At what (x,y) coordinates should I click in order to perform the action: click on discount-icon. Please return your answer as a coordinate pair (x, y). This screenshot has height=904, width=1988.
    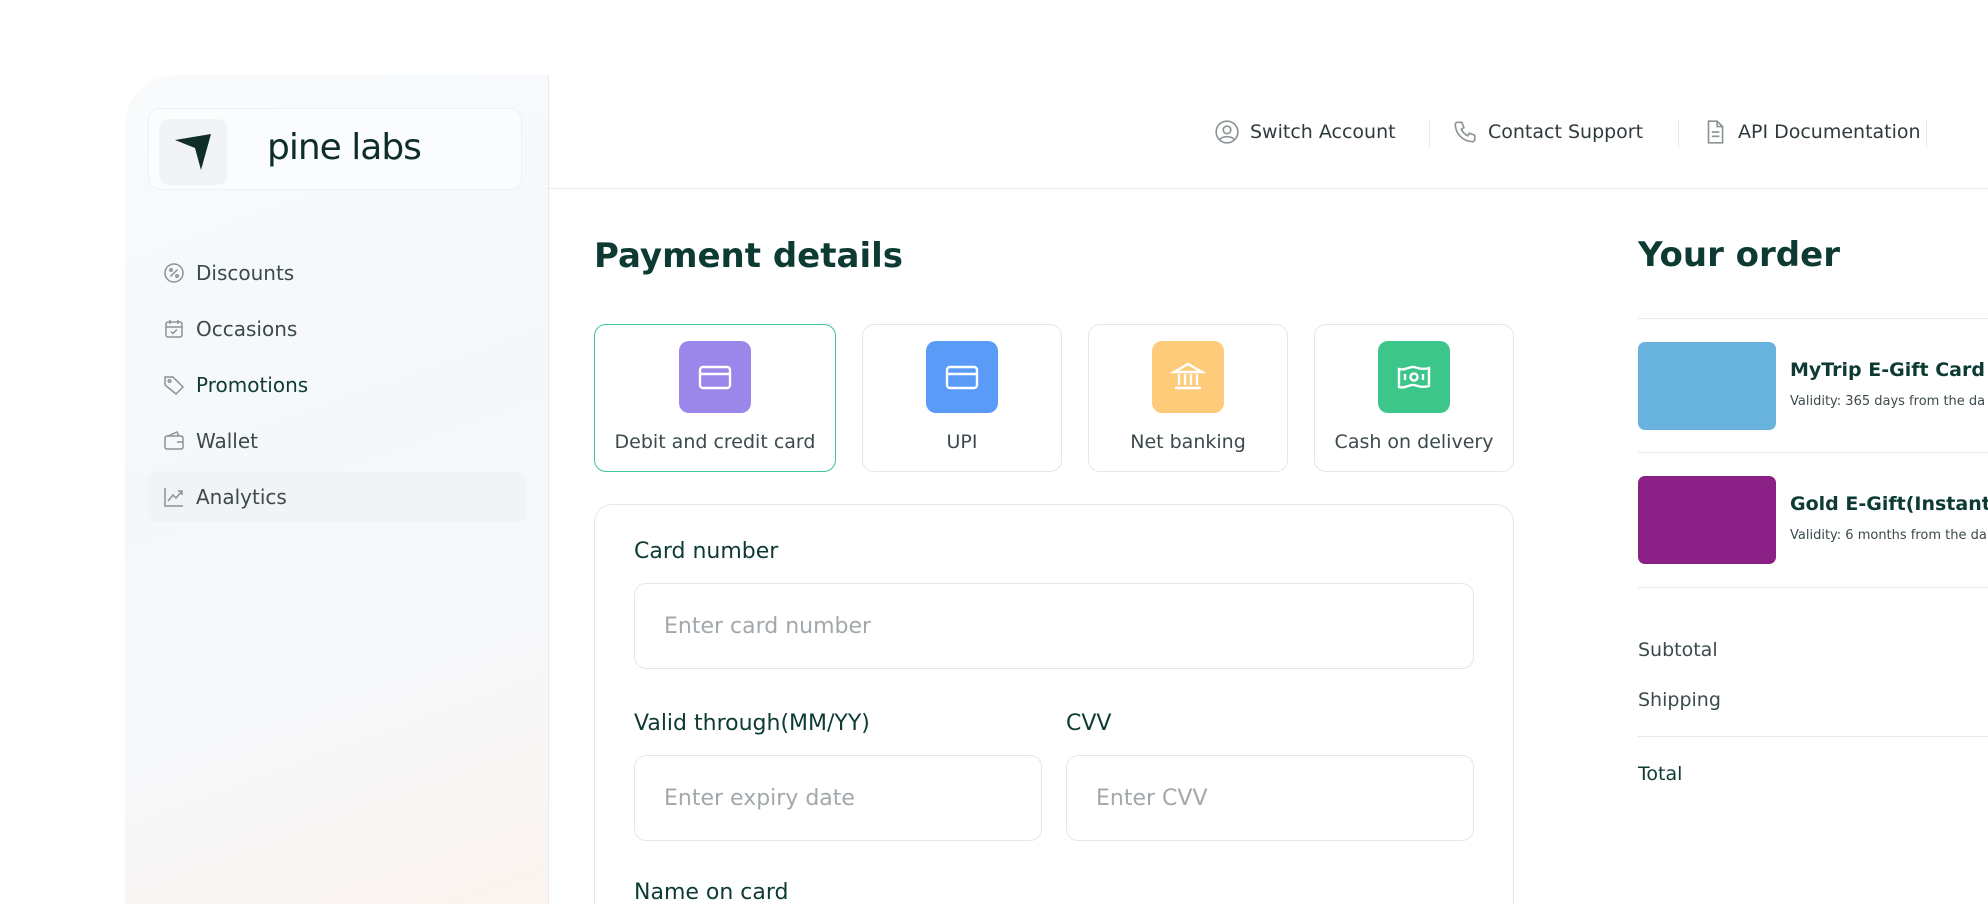
    Looking at the image, I should click on (174, 273).